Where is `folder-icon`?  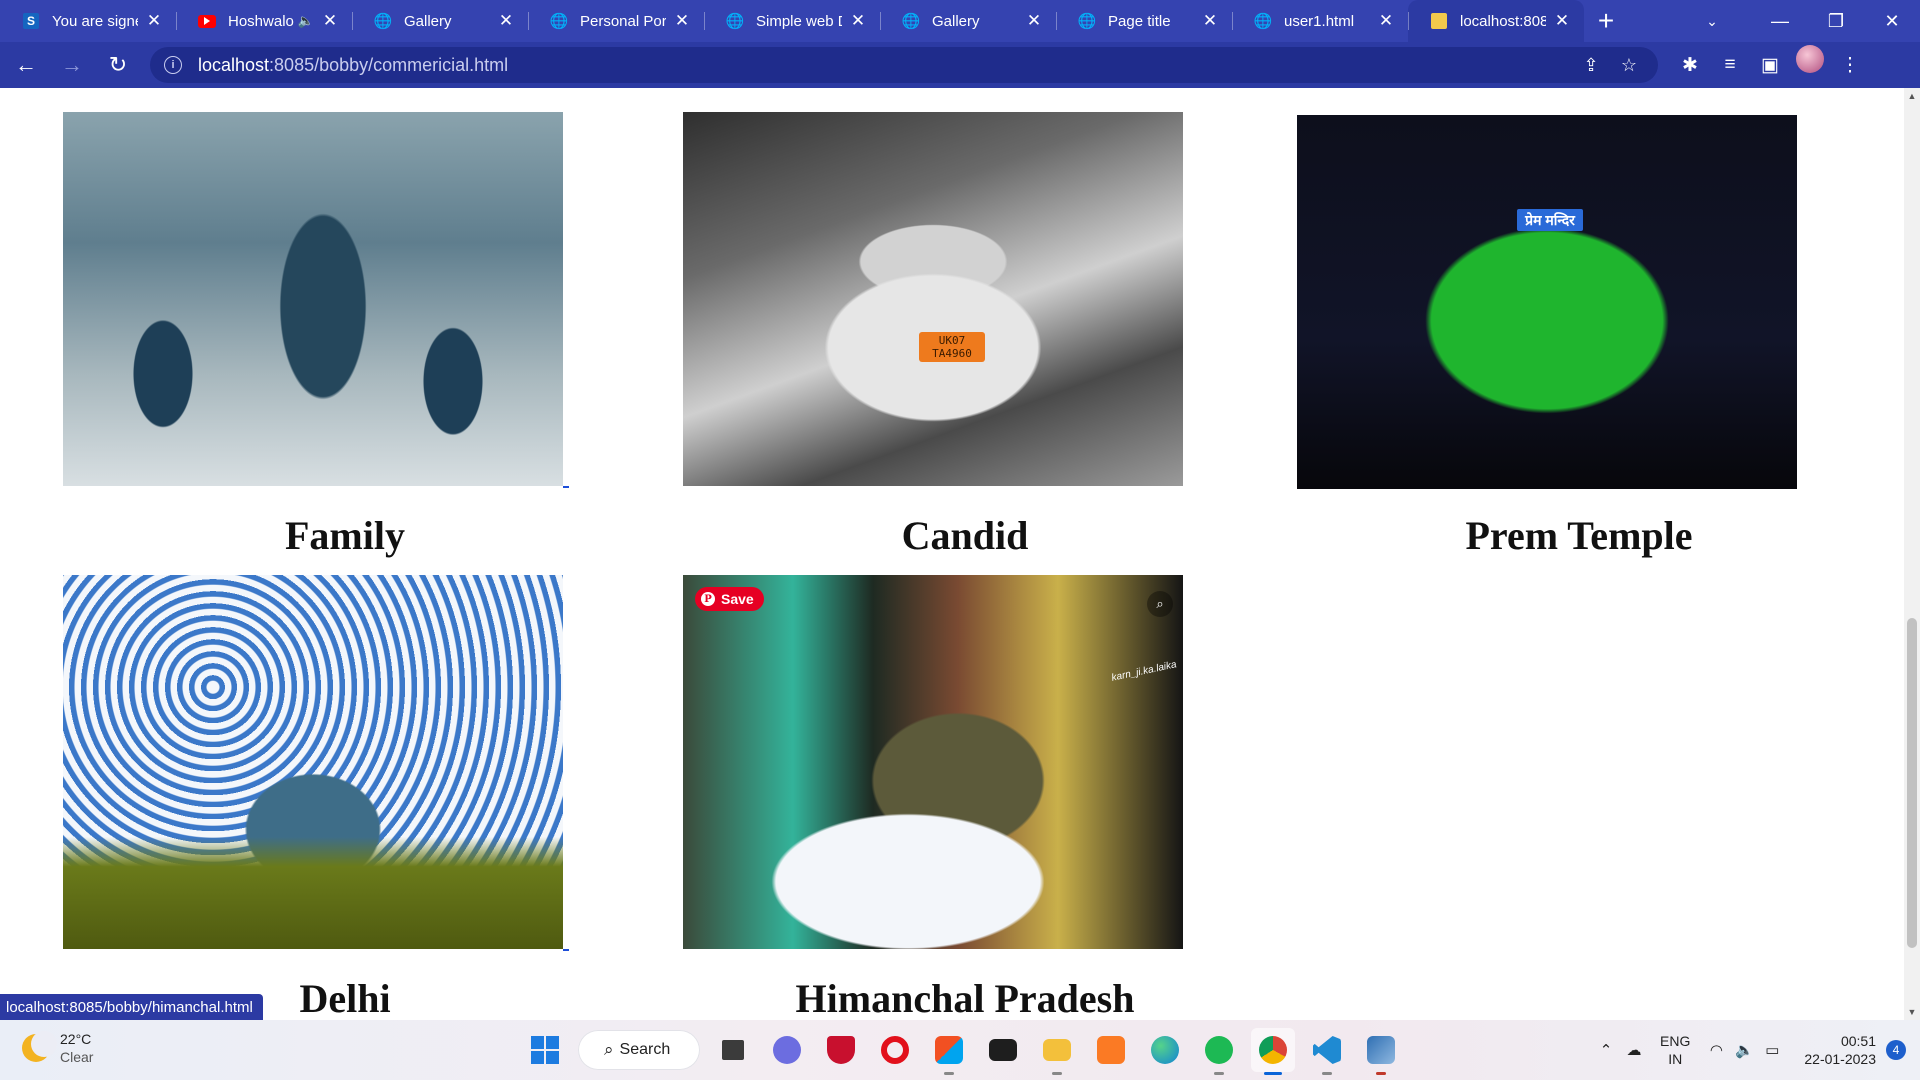
folder-icon is located at coordinates (1057, 1050).